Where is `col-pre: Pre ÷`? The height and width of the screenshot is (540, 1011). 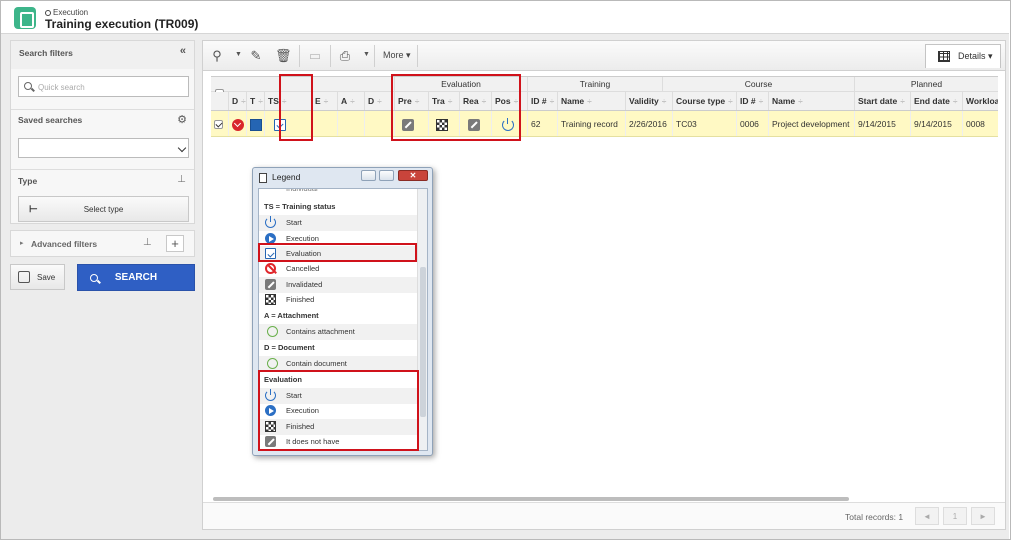 col-pre: Pre ÷ is located at coordinates (411, 101).